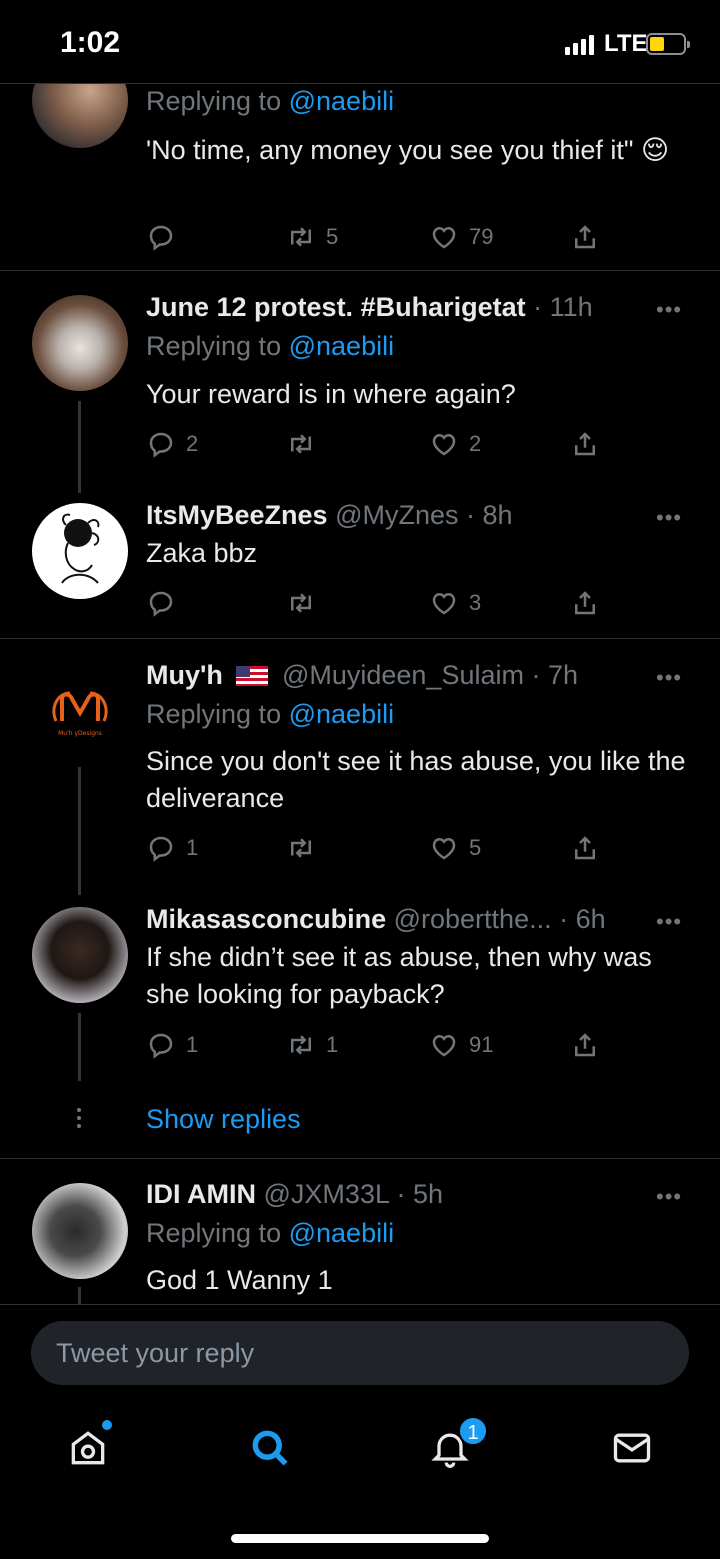  What do you see at coordinates (237, 515) in the screenshot?
I see `display-name: ItsMyBeeZnes` at bounding box center [237, 515].